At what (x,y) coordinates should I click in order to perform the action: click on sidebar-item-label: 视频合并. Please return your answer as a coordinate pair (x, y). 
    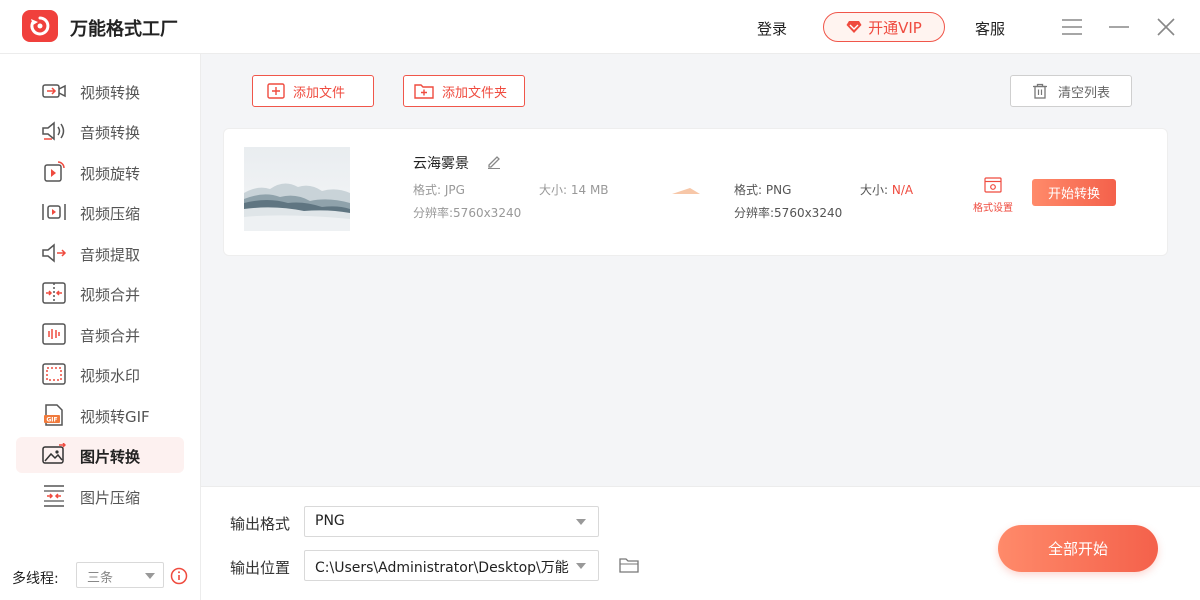
    Looking at the image, I should click on (110, 295).